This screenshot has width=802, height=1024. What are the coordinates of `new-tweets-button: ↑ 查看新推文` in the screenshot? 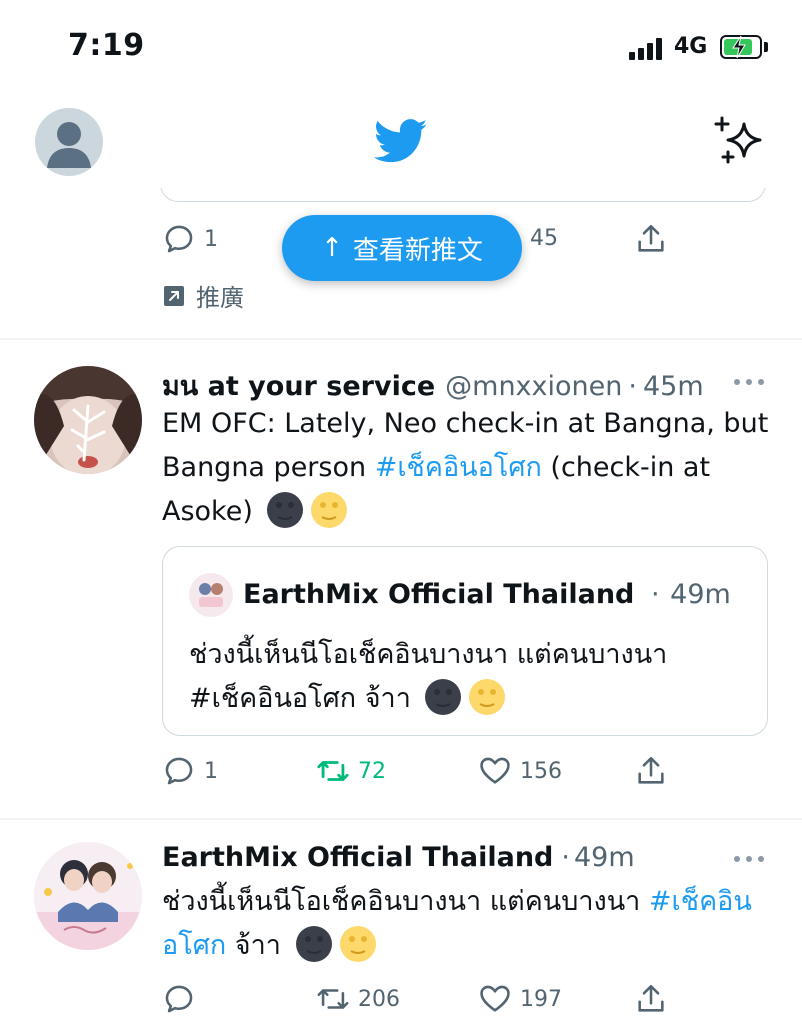 It's located at (402, 248).